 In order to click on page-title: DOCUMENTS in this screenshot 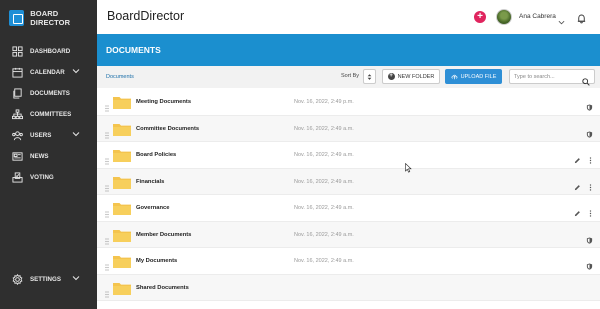, I will do `click(133, 50)`.